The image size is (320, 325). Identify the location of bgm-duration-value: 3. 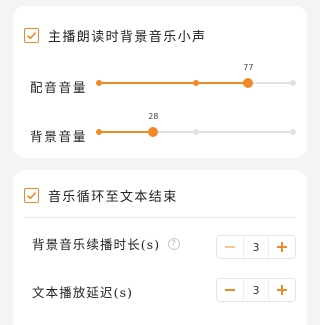
(256, 247).